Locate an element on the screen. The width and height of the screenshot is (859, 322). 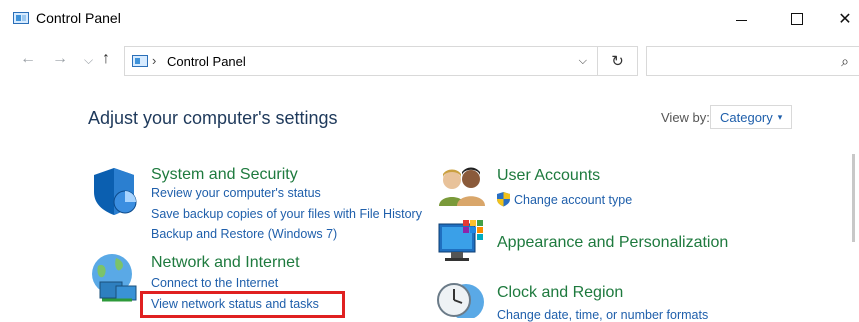
close-button: ✕ is located at coordinates (840, 19).